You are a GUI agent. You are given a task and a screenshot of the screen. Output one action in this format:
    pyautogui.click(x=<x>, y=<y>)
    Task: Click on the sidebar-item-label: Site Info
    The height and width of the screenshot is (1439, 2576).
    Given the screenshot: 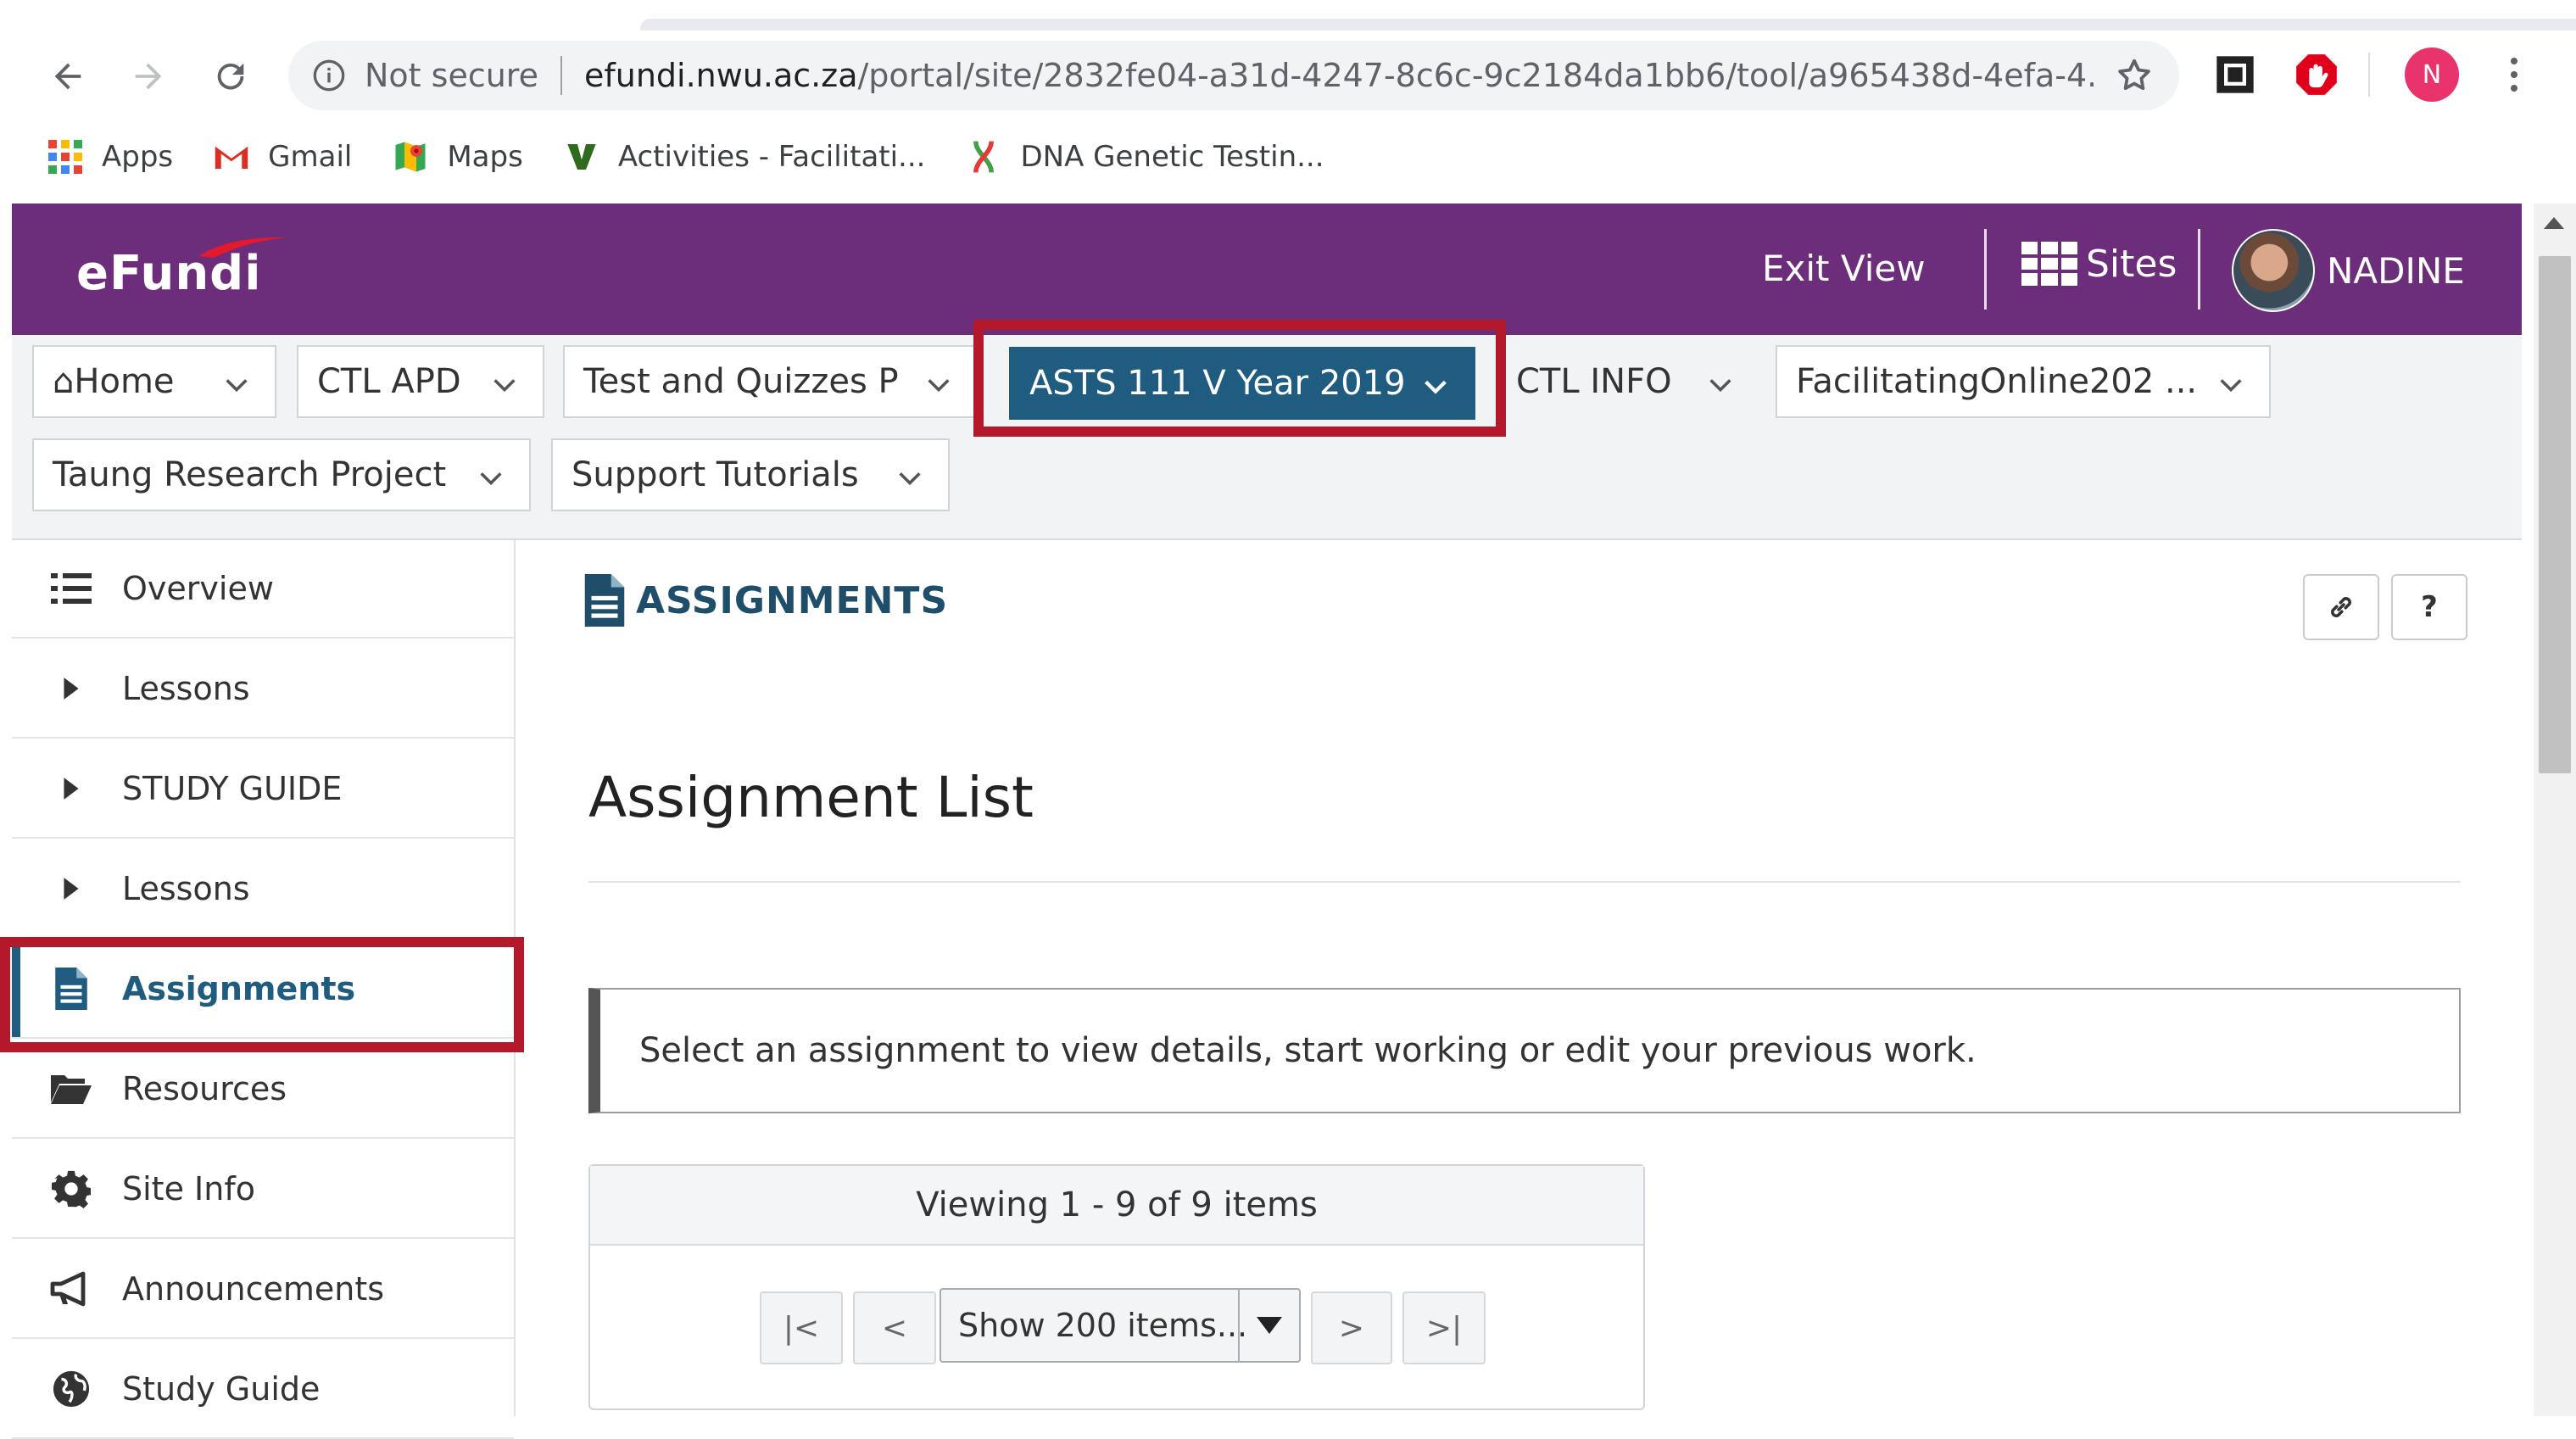 What is the action you would take?
    pyautogui.click(x=188, y=1189)
    